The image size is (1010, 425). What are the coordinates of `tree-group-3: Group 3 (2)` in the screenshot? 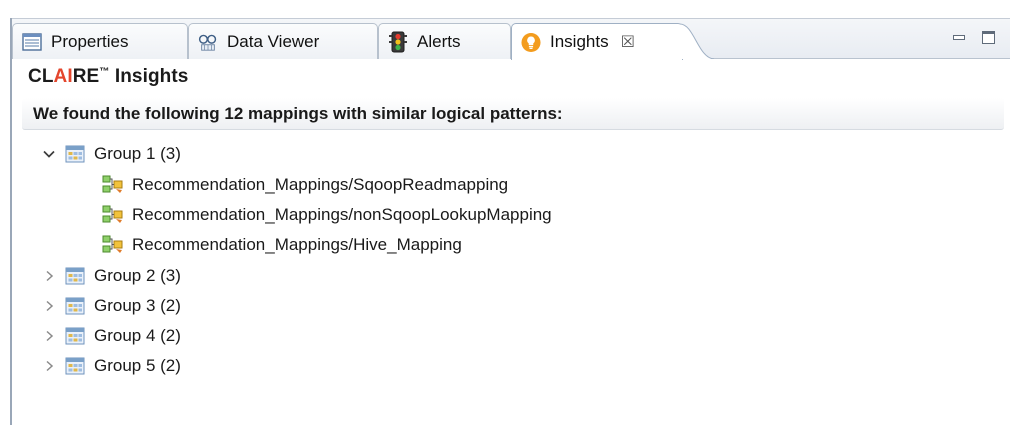 It's located at (111, 306).